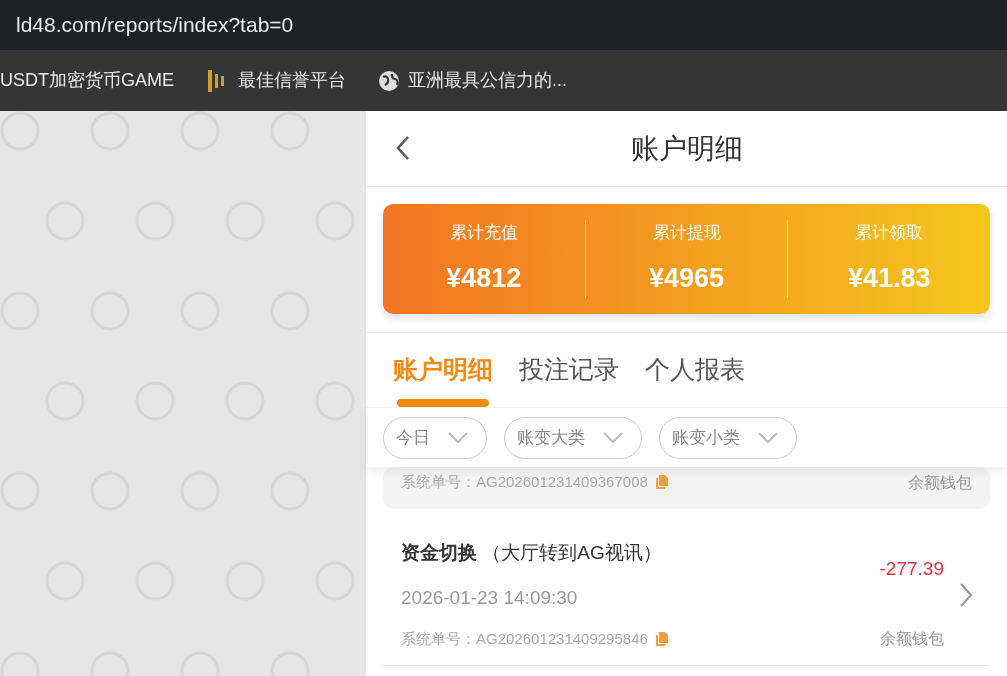 The image size is (1007, 676). What do you see at coordinates (695, 370) in the screenshot?
I see `tab: 个人报表` at bounding box center [695, 370].